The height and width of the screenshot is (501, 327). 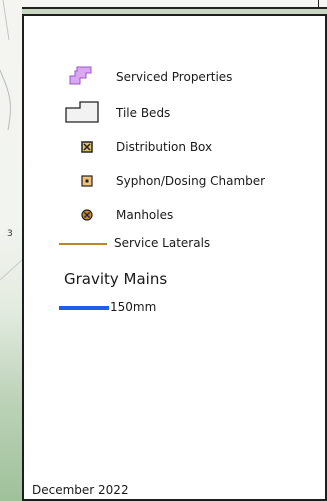 I want to click on legend-date: December 2022, so click(x=80, y=490).